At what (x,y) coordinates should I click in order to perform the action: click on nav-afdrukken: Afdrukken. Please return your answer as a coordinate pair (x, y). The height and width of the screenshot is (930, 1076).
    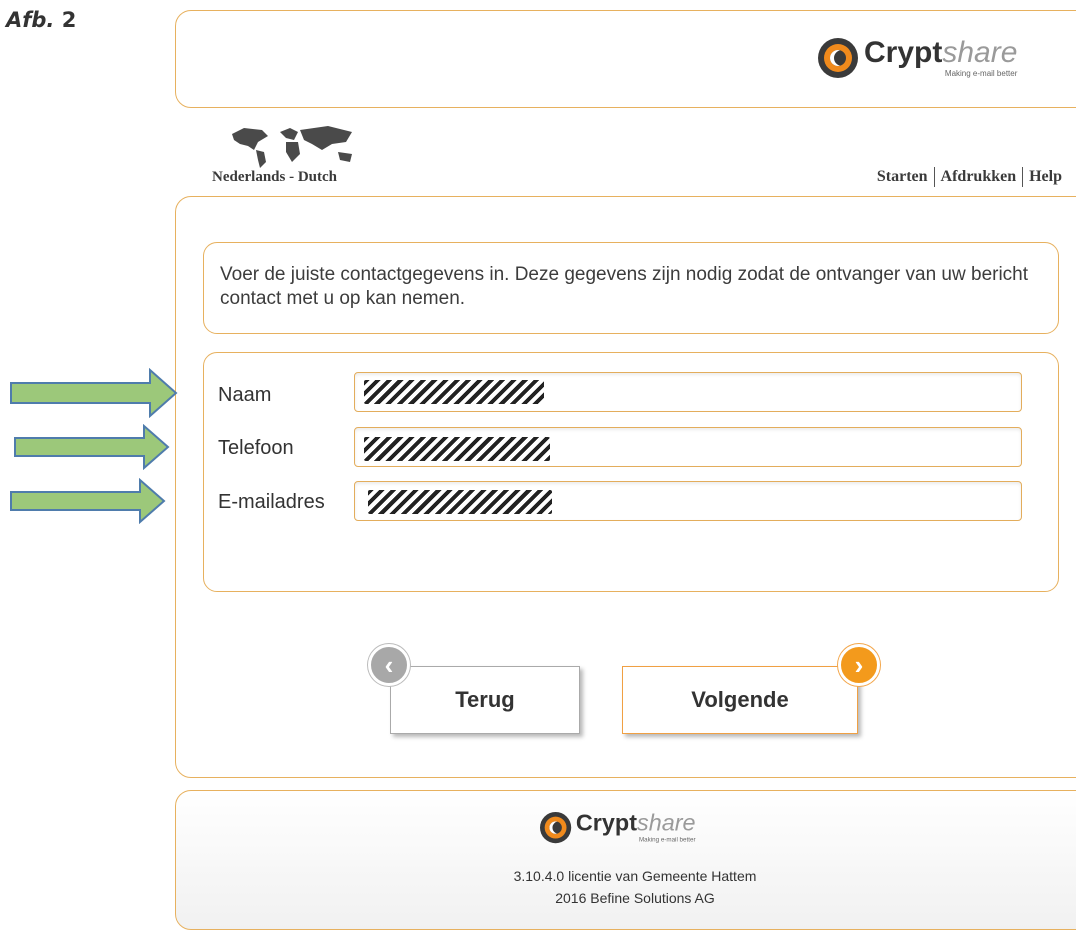
    Looking at the image, I should click on (979, 177).